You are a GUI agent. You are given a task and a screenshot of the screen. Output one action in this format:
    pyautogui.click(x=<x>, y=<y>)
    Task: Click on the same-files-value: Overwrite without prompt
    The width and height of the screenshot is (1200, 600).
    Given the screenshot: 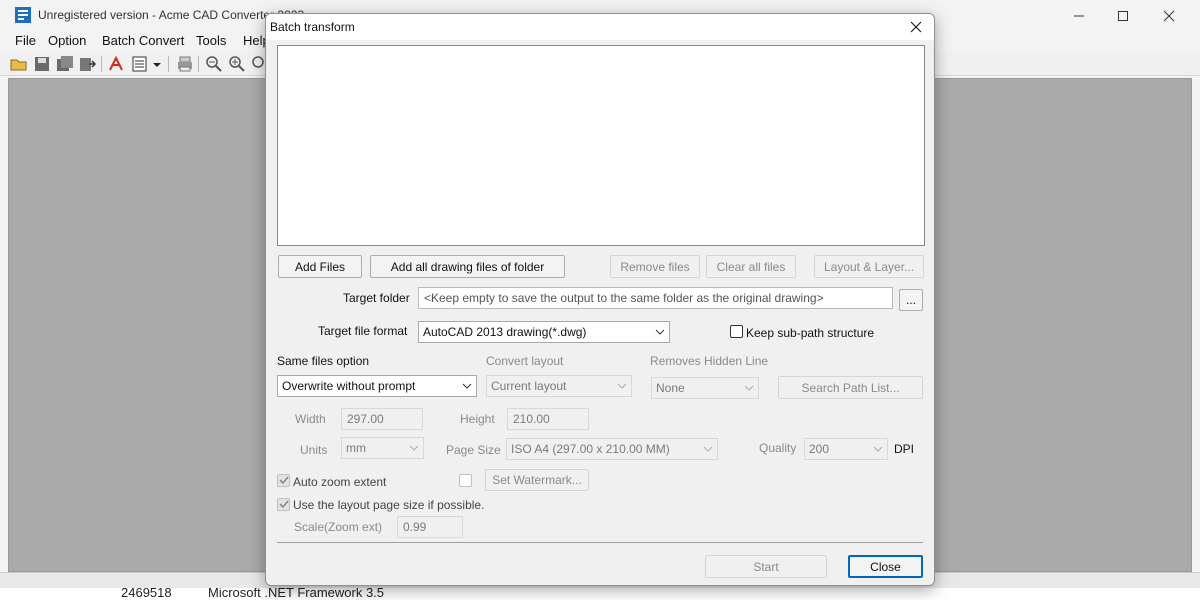 What is the action you would take?
    pyautogui.click(x=349, y=386)
    